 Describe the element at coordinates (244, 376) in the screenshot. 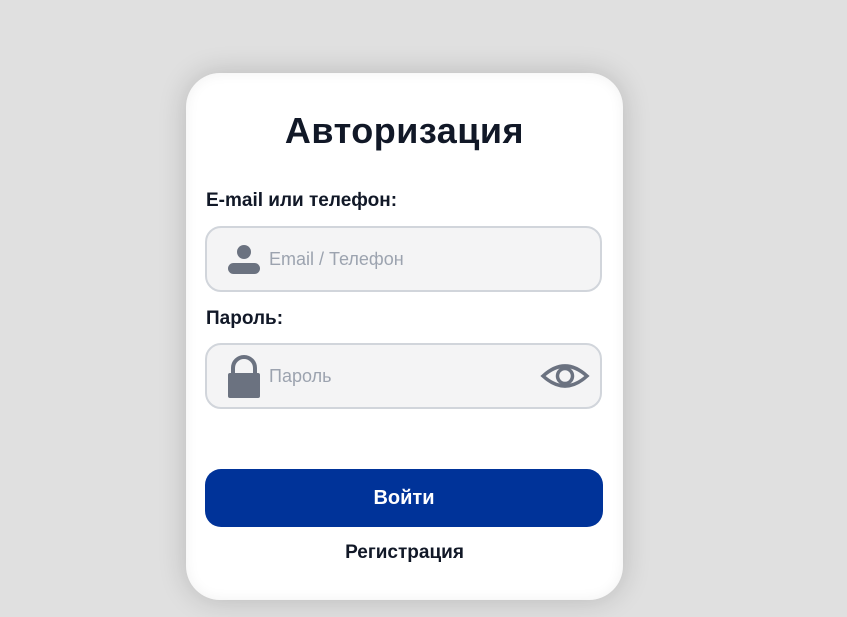

I see `lock-icon` at that location.